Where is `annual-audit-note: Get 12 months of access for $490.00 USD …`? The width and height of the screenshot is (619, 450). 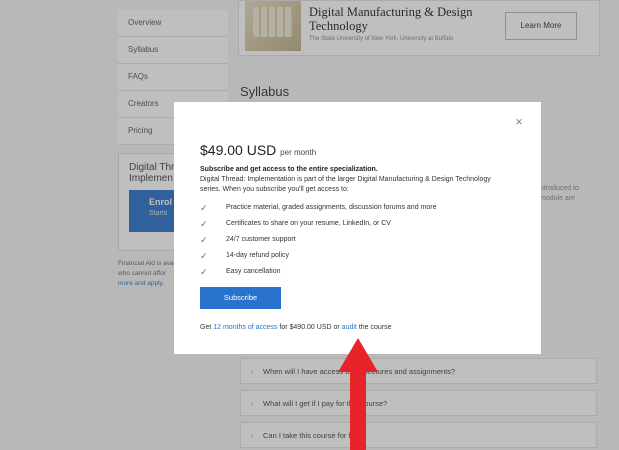
annual-audit-note: Get 12 months of access for $490.00 USD … is located at coordinates (296, 327).